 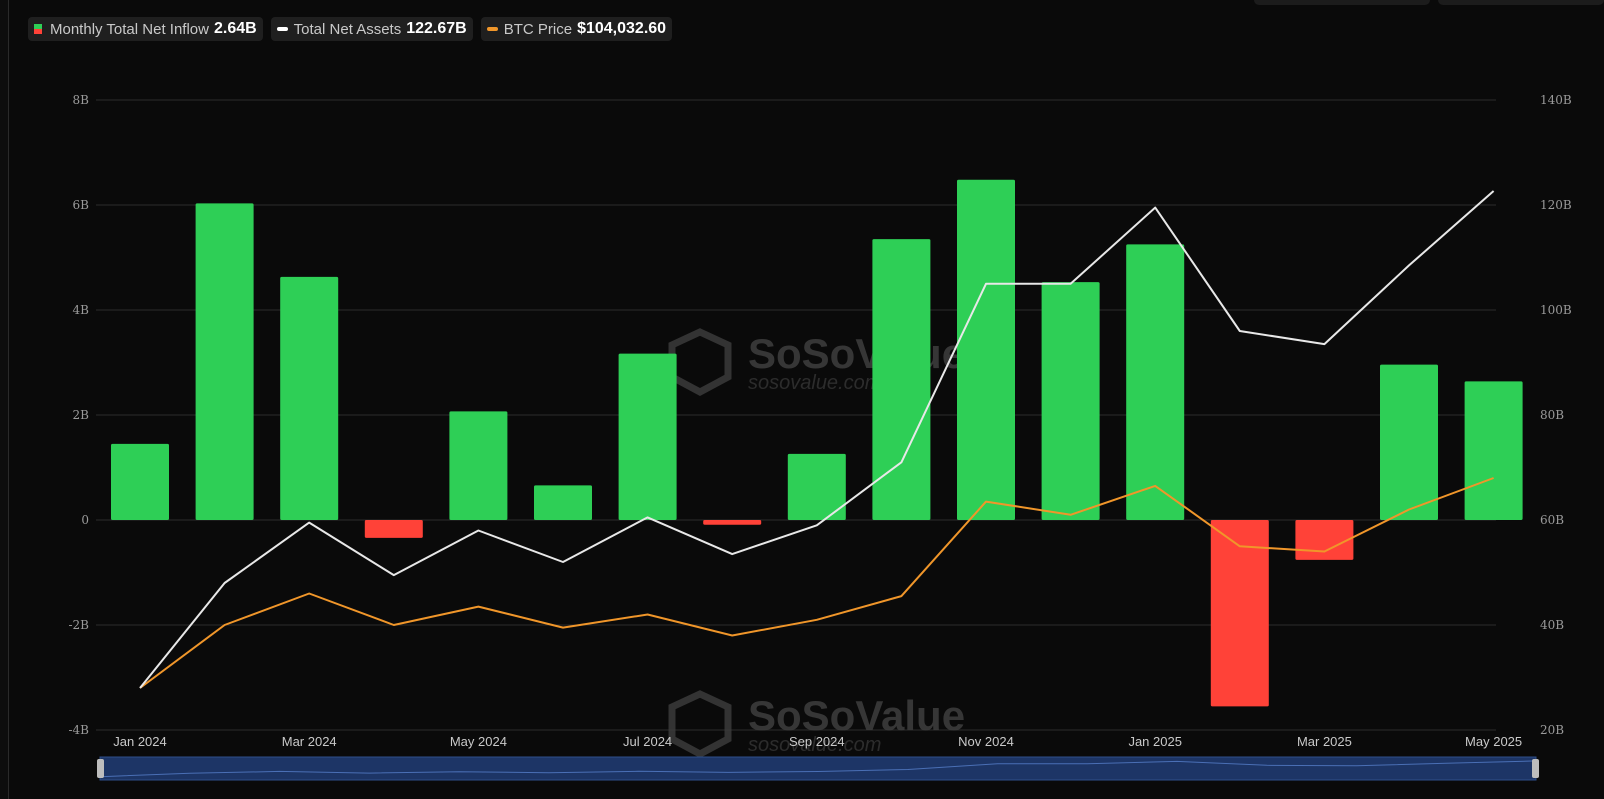 What do you see at coordinates (1552, 625) in the screenshot?
I see `y-right-tick-label: 40B` at bounding box center [1552, 625].